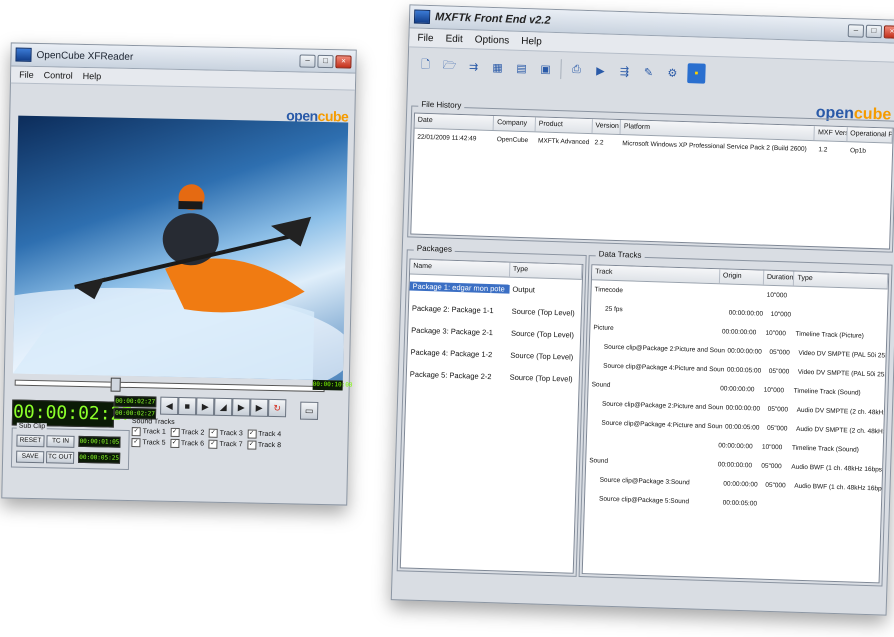 The image size is (894, 637). What do you see at coordinates (187, 406) in the screenshot?
I see `stop-button: ■` at bounding box center [187, 406].